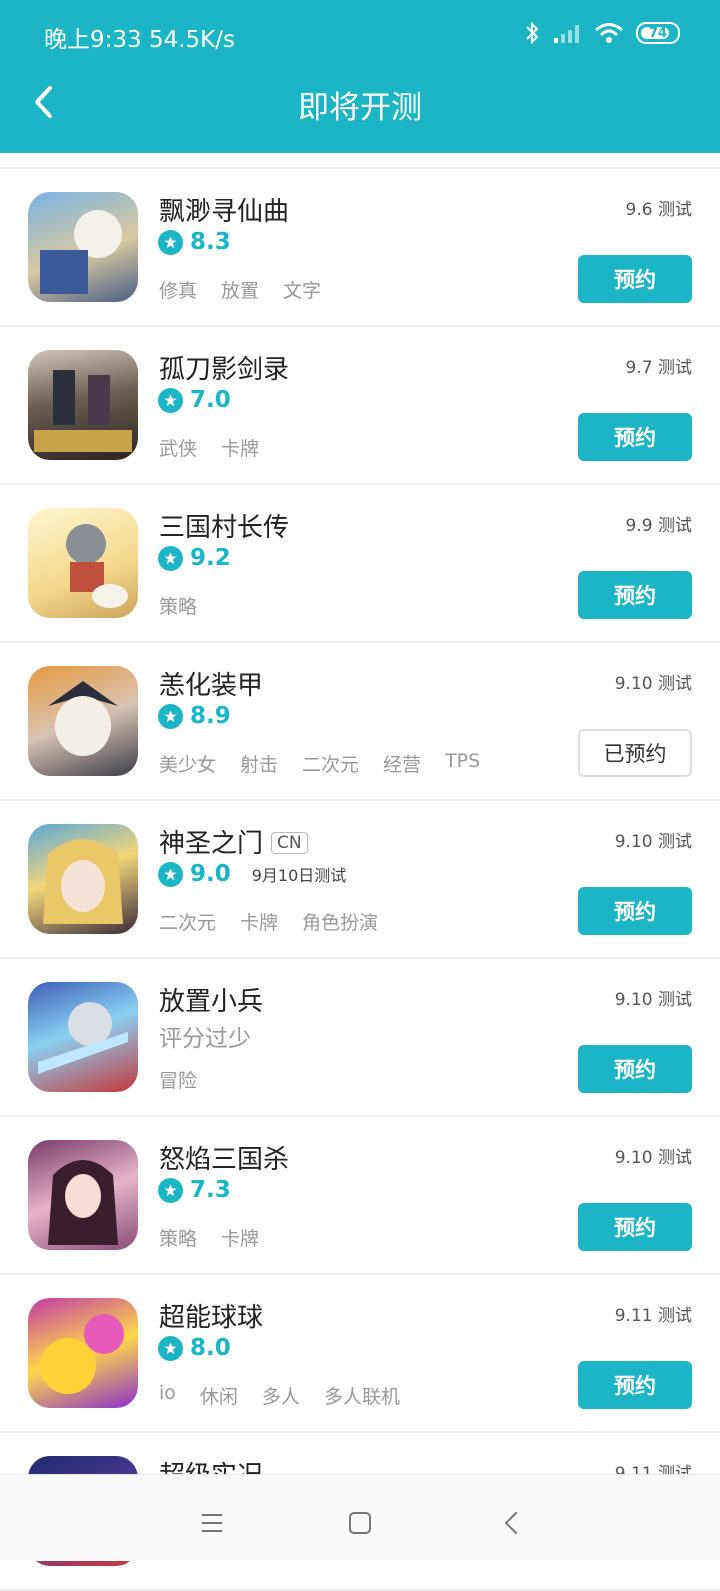 Image resolution: width=720 pixels, height=1591 pixels. What do you see at coordinates (210, 242) in the screenshot?
I see `game-score: 8.3` at bounding box center [210, 242].